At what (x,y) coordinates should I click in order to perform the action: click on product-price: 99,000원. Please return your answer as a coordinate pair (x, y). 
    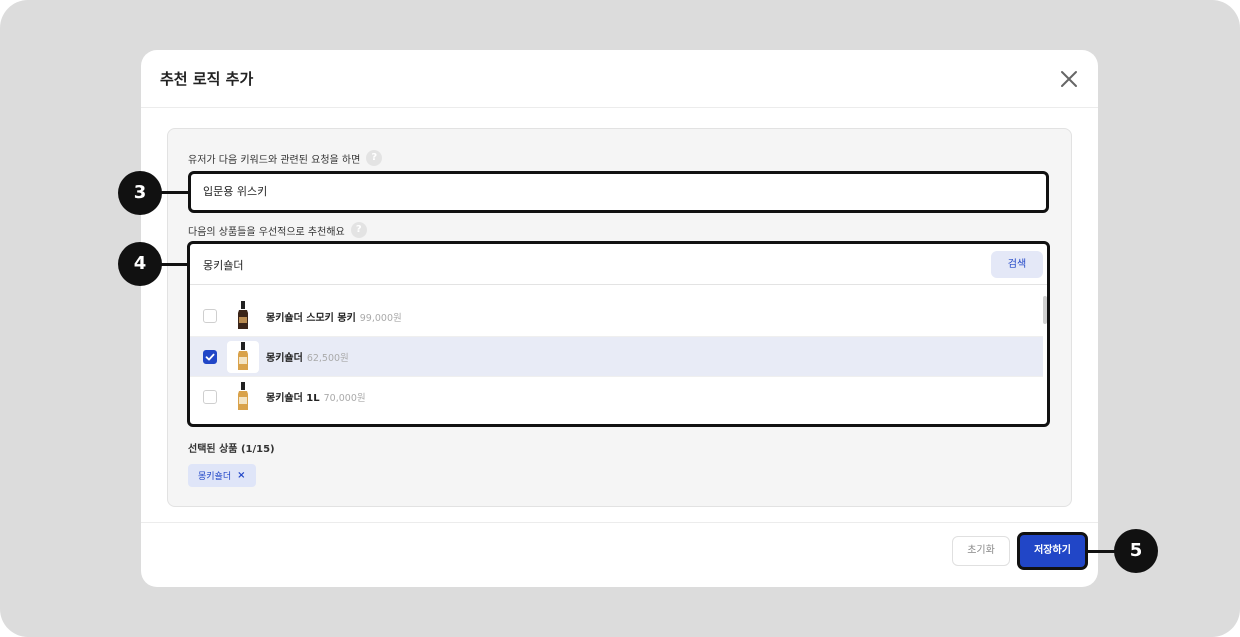
    Looking at the image, I should click on (380, 318).